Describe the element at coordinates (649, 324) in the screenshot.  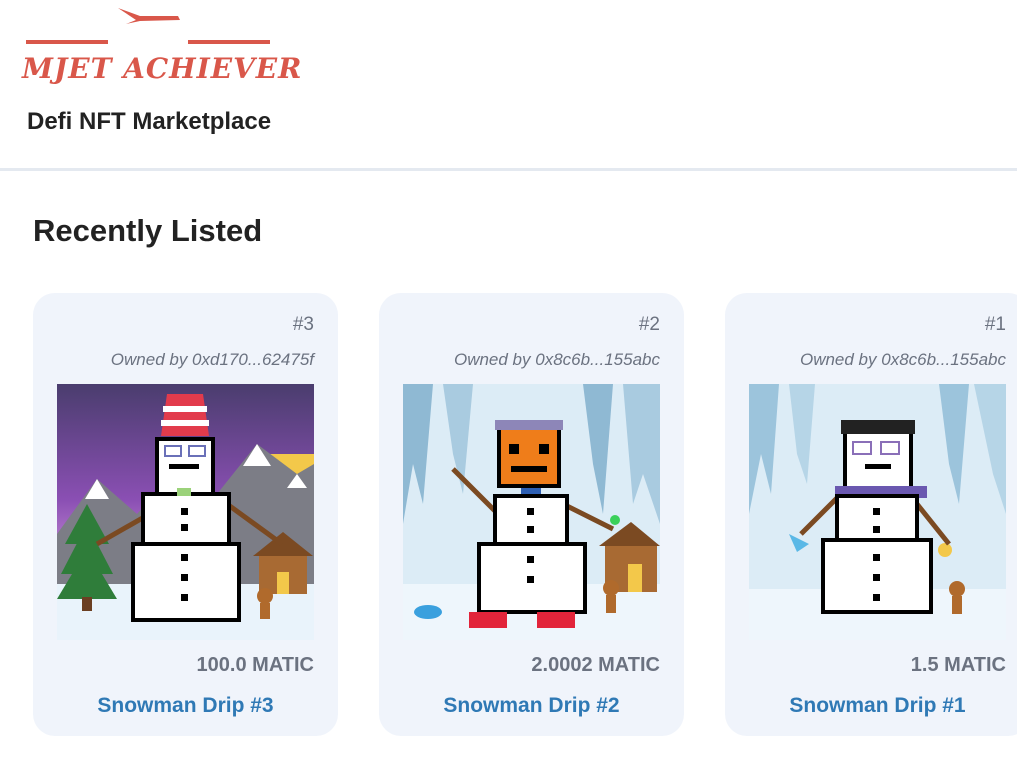
I see `token-id: #2` at that location.